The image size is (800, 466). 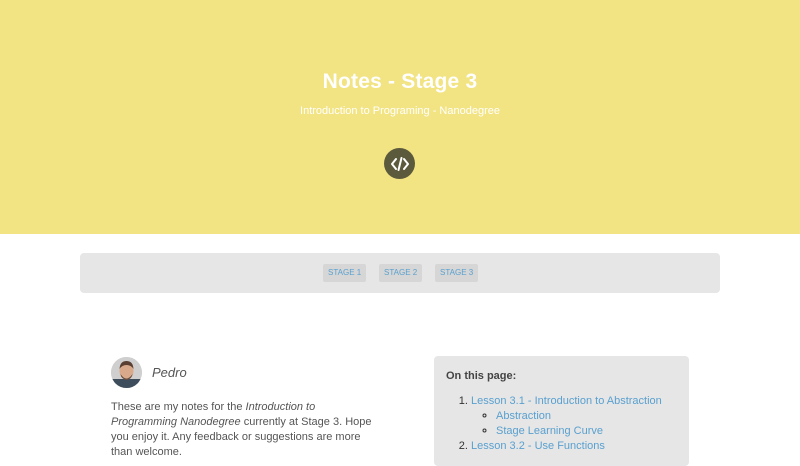 I want to click on toc-link-stage-learning-curve: Stage Learning Curve, so click(x=549, y=431).